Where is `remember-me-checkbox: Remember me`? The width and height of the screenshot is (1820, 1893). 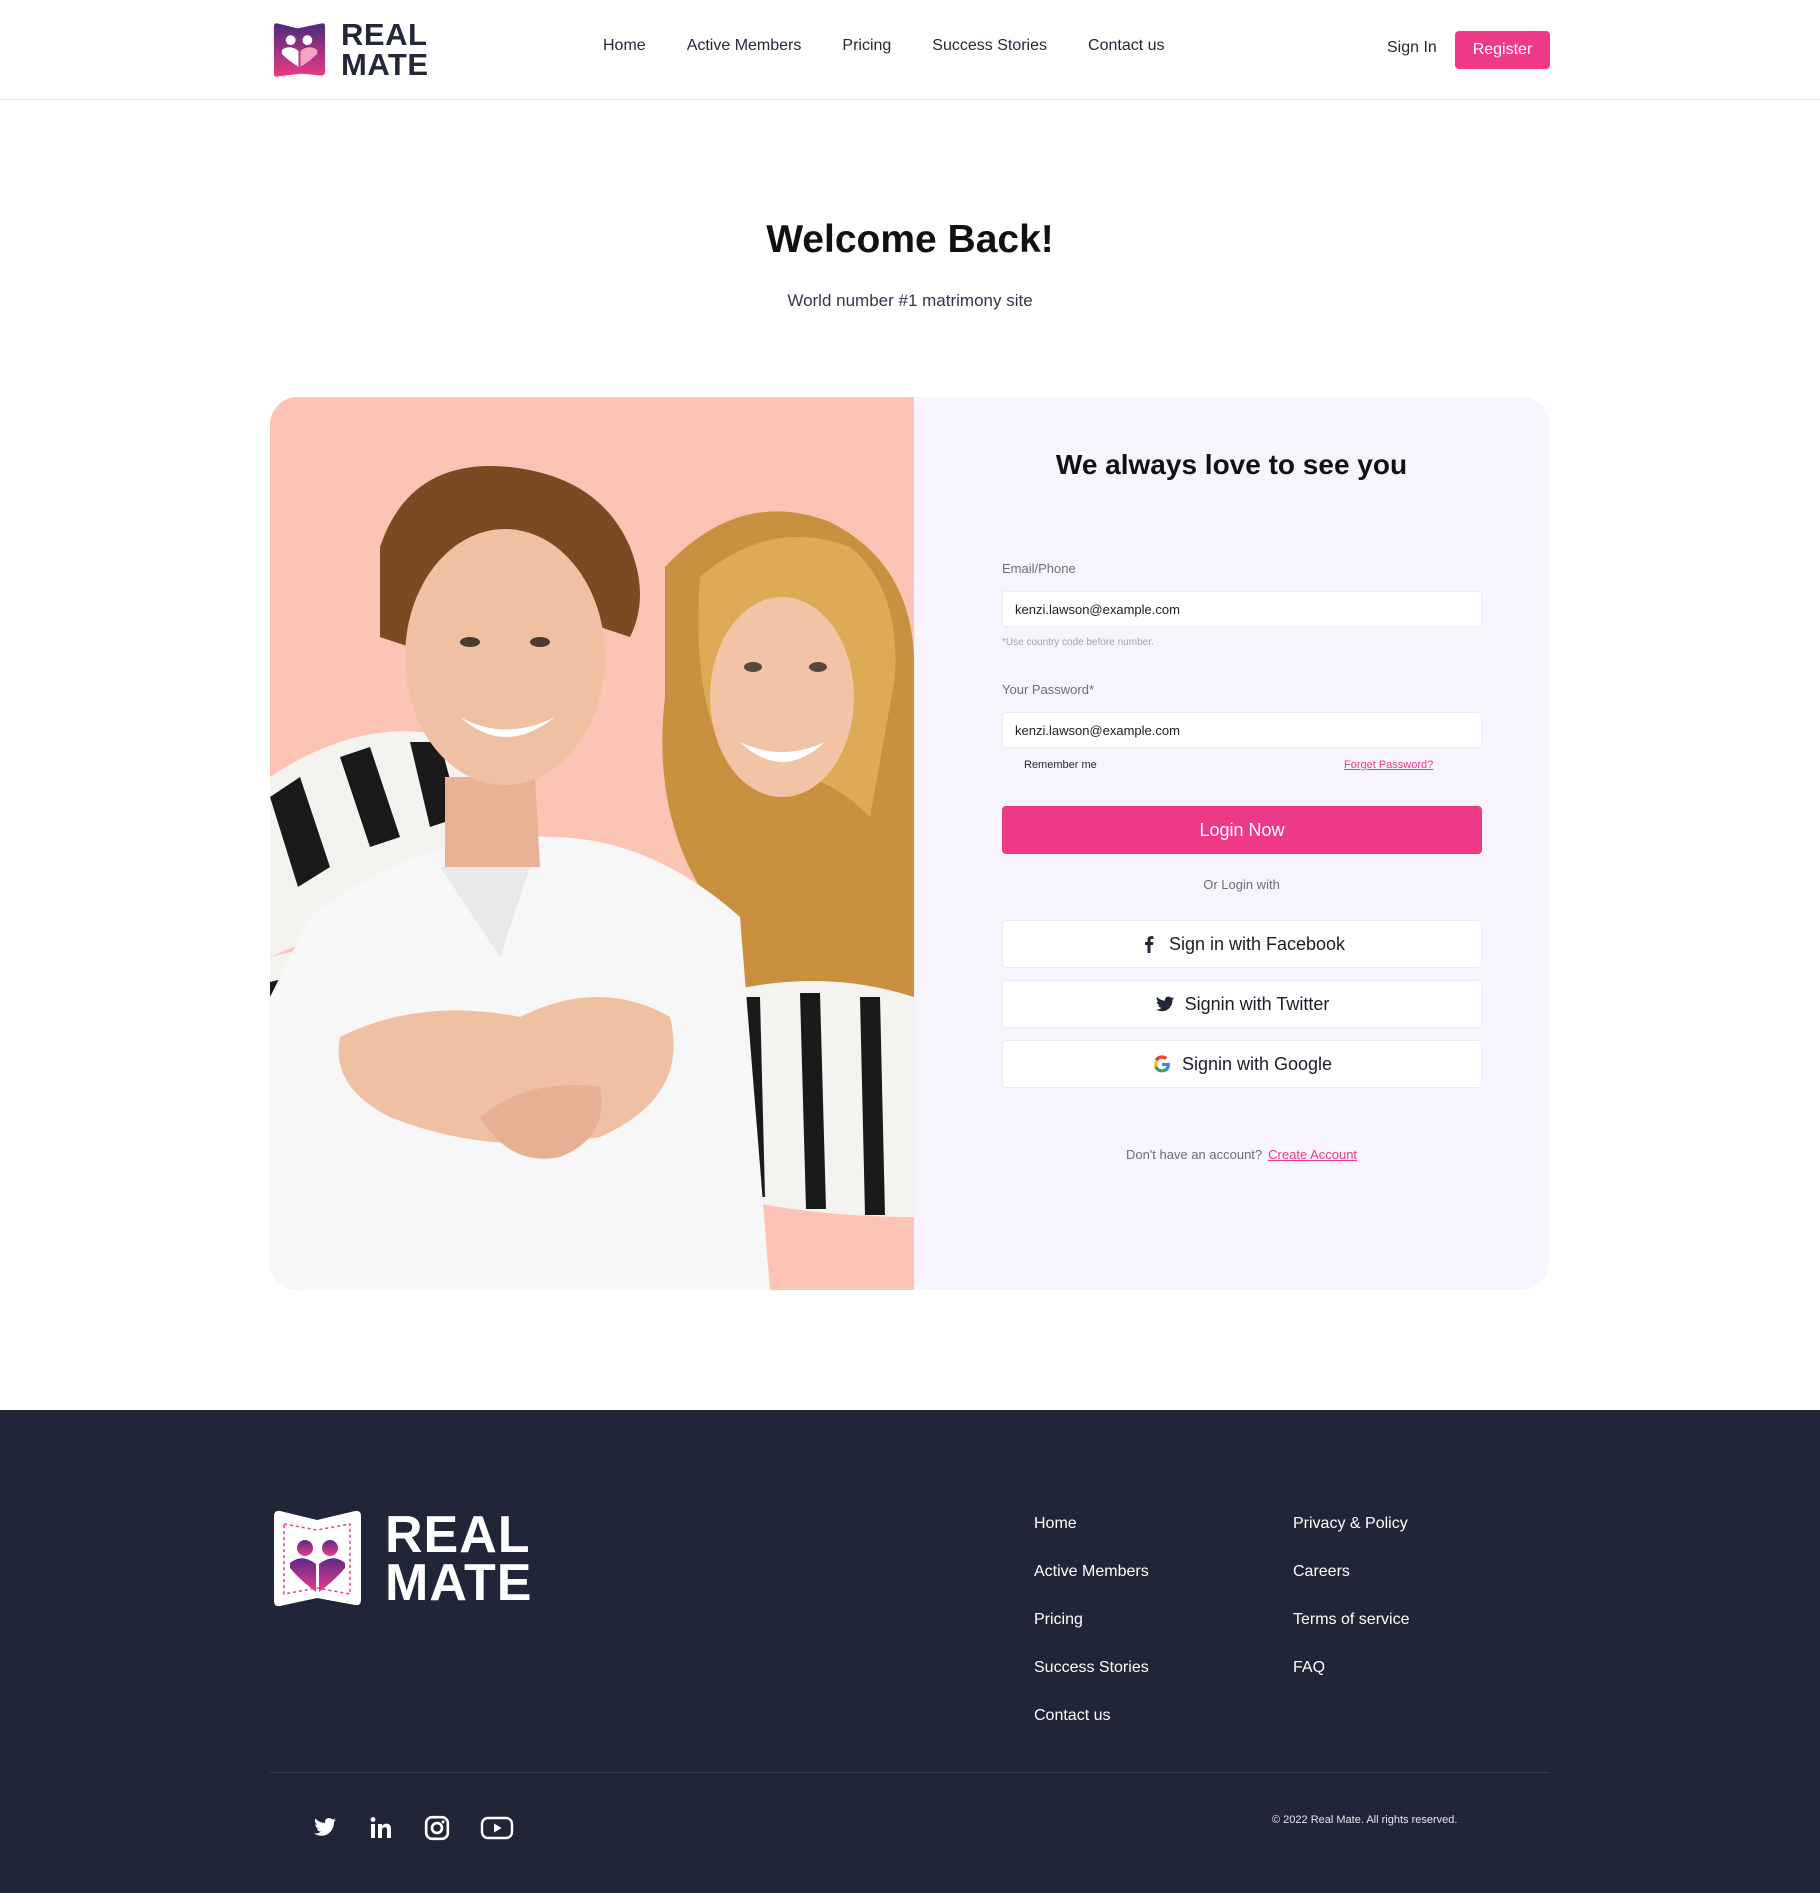
remember-me-checkbox: Remember me is located at coordinates (1060, 765).